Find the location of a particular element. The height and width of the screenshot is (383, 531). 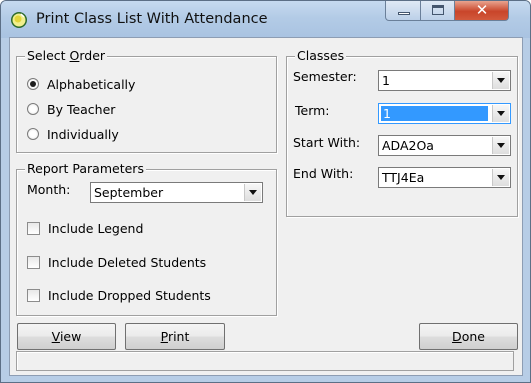

select-order-legend: Select Order is located at coordinates (66, 56).